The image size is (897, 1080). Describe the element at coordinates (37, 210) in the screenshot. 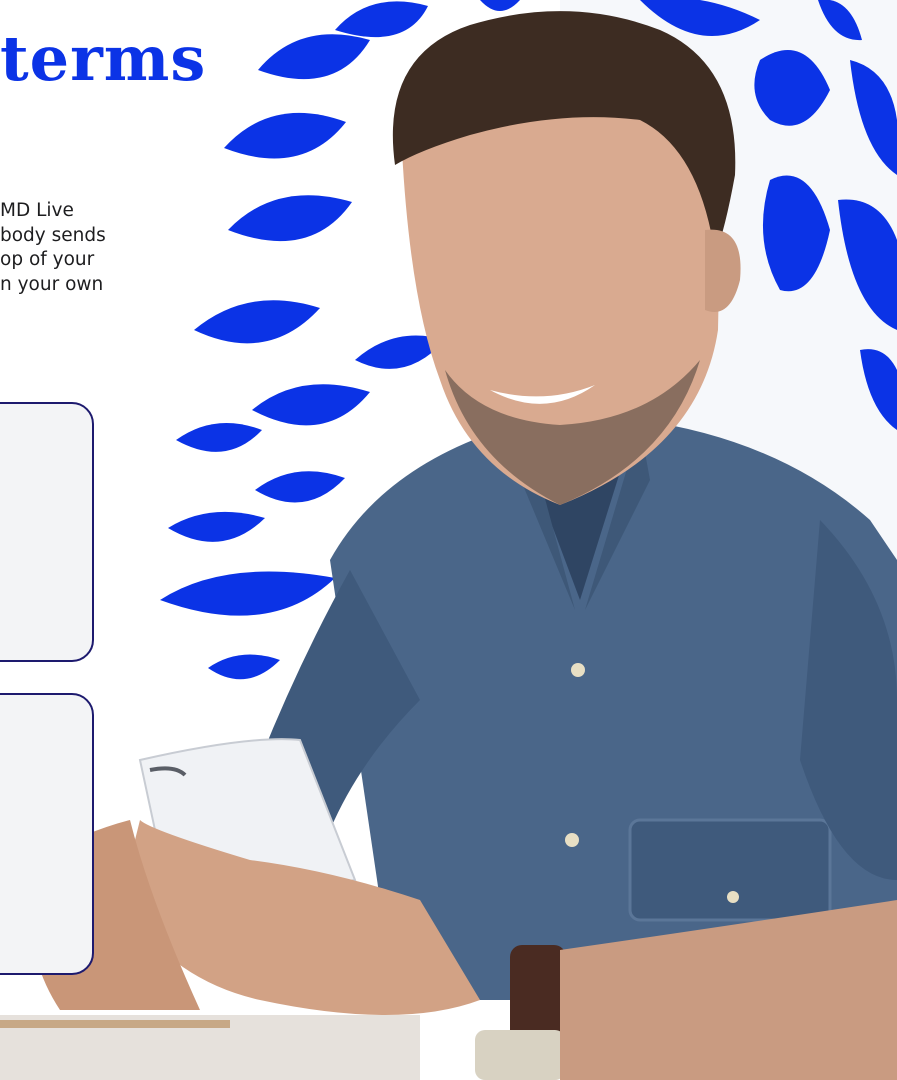

I see `intro-line: MD Live` at that location.